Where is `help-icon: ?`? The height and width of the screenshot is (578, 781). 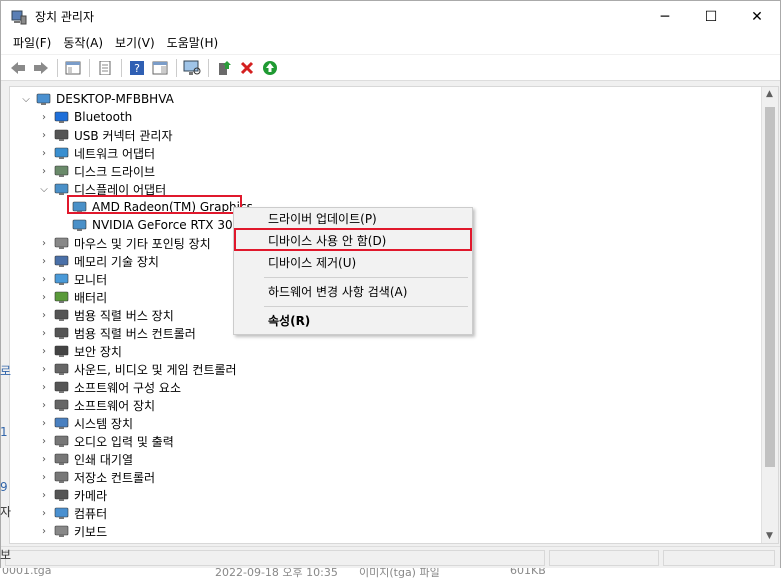 help-icon: ? is located at coordinates (137, 68).